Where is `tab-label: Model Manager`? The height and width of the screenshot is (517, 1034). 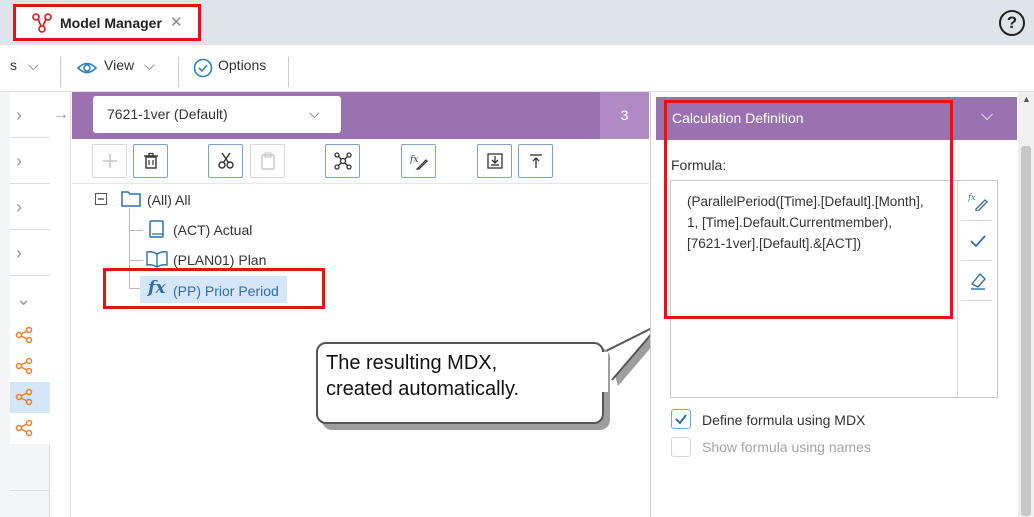 tab-label: Model Manager is located at coordinates (111, 23).